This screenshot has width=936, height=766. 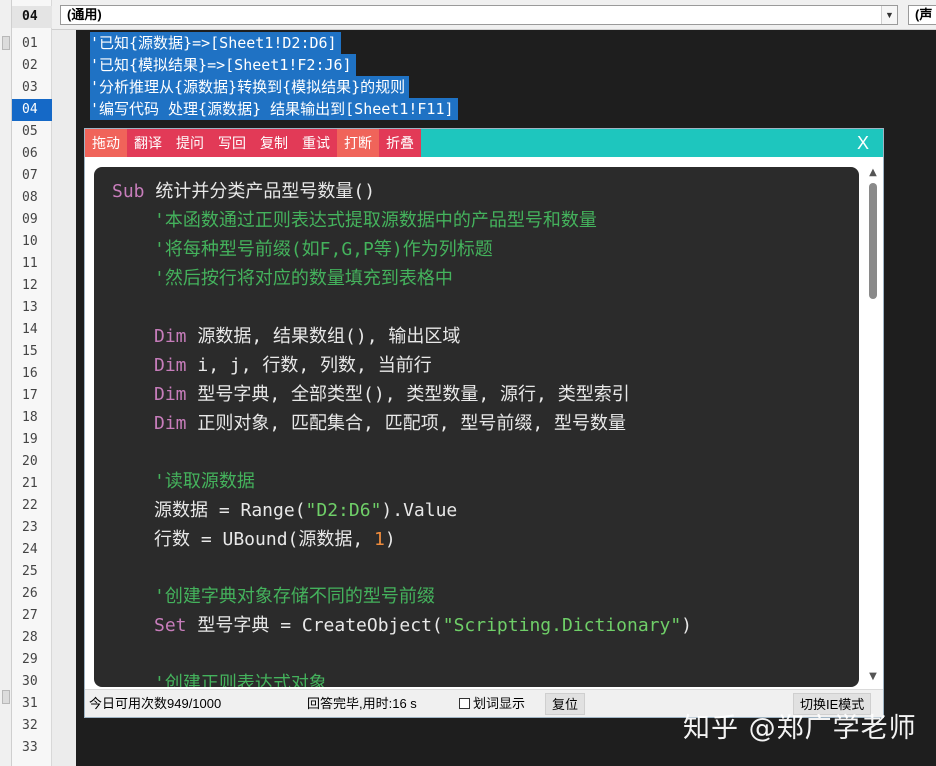 I want to click on line-number: 08, so click(x=30, y=197).